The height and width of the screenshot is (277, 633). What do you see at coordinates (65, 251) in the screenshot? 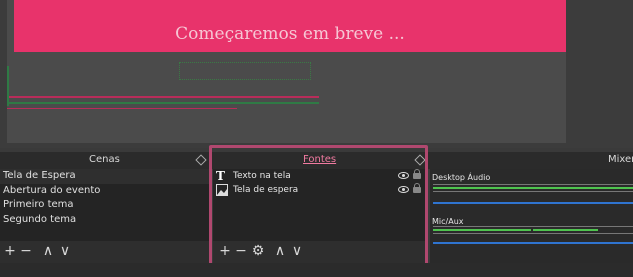
I see `move-down-button: ∨` at bounding box center [65, 251].